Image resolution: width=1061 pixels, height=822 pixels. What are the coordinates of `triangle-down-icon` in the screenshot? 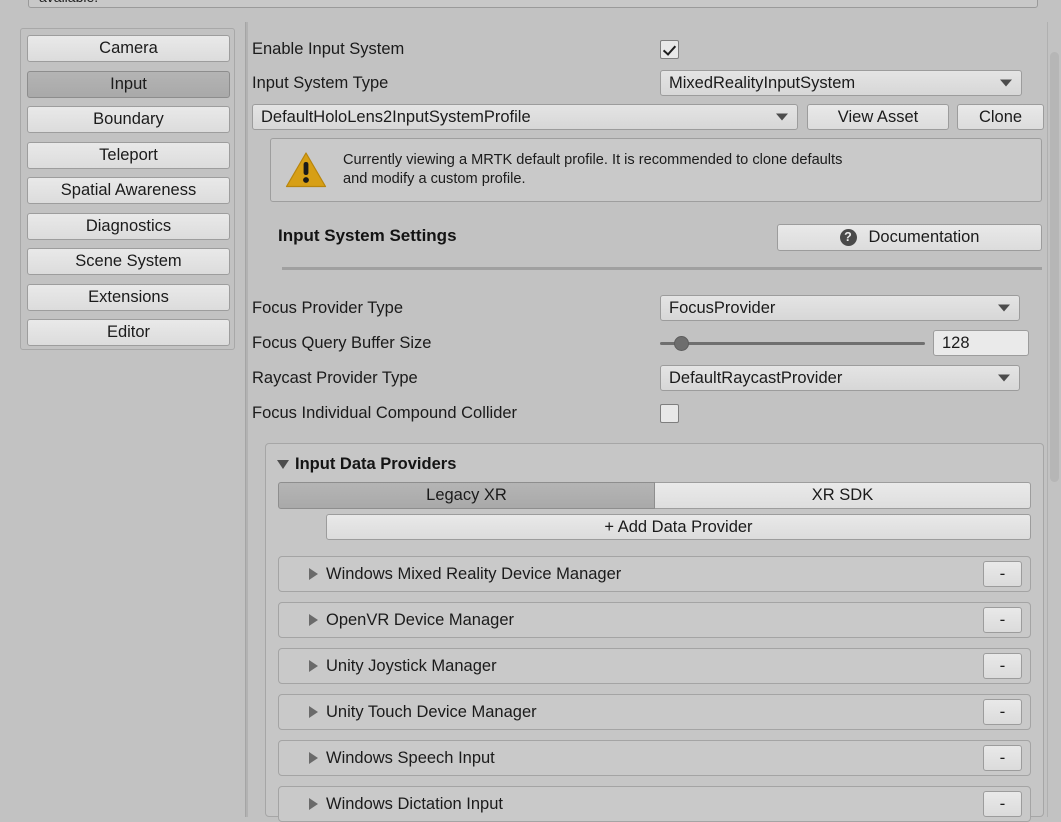 It's located at (283, 464).